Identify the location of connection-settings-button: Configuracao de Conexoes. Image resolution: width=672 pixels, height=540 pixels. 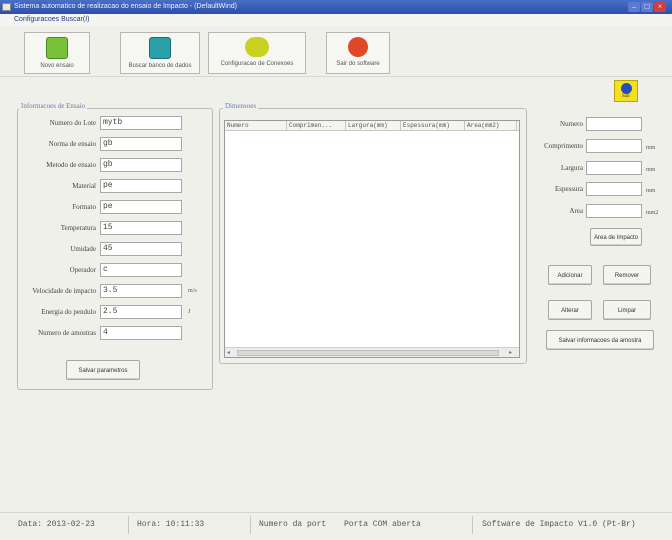
(257, 53).